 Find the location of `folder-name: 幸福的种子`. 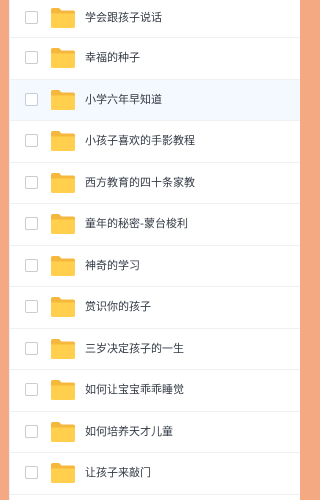

folder-name: 幸福的种子 is located at coordinates (112, 58).